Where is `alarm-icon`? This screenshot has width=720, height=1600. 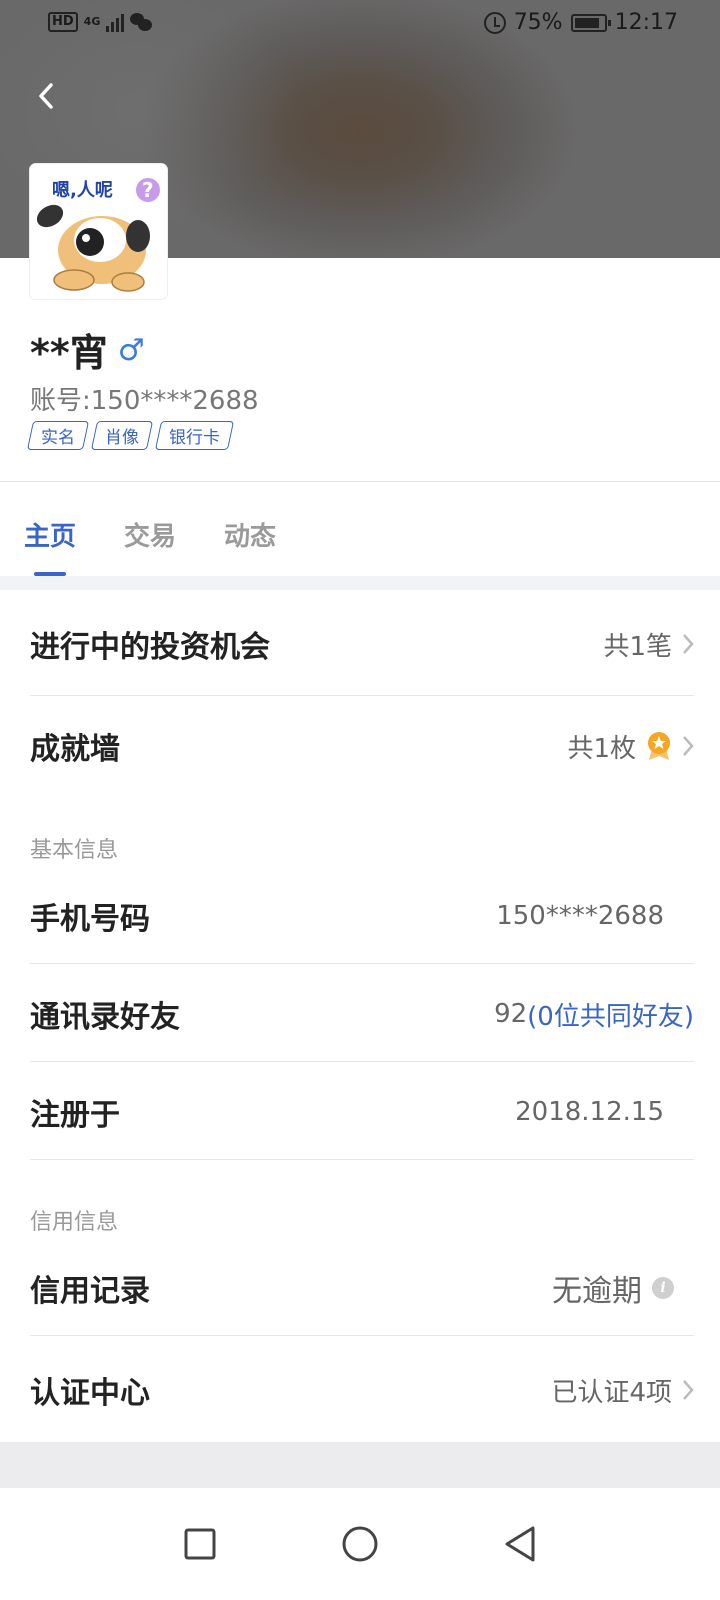
alarm-icon is located at coordinates (494, 22).